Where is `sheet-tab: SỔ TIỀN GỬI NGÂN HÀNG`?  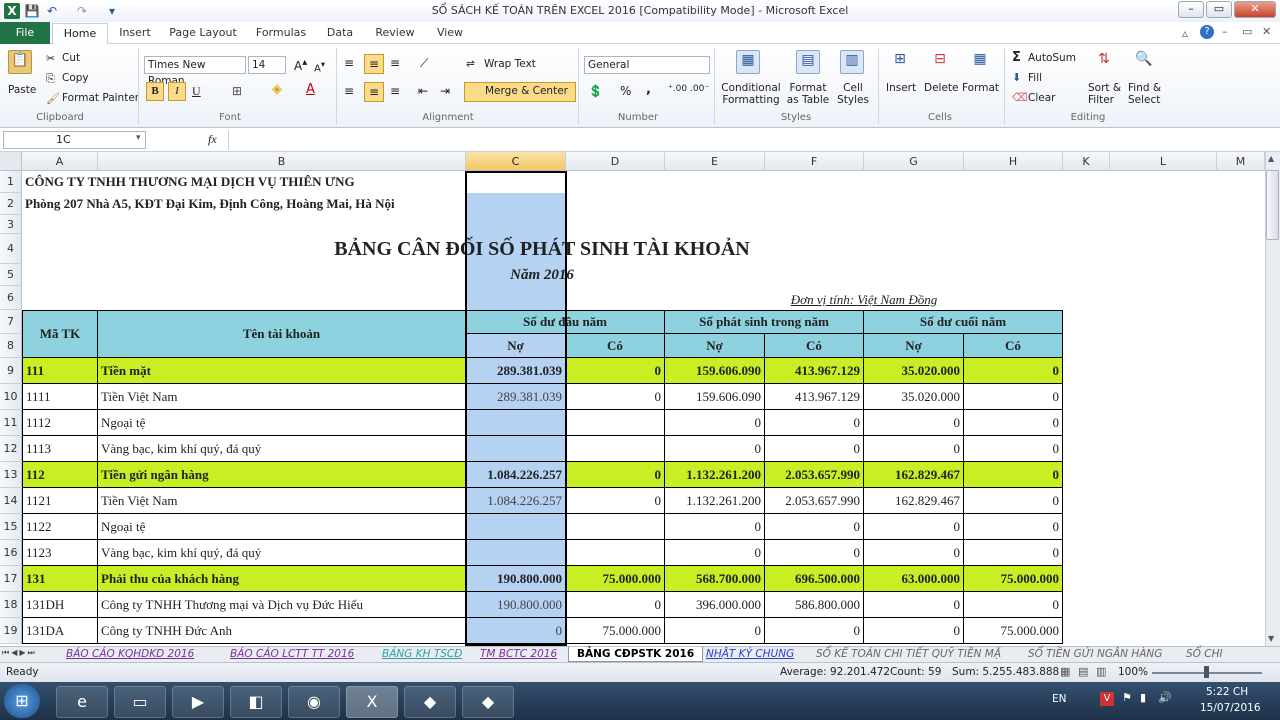
sheet-tab: SỔ TIỀN GỬI NGÂN HÀNG is located at coordinates (1095, 654).